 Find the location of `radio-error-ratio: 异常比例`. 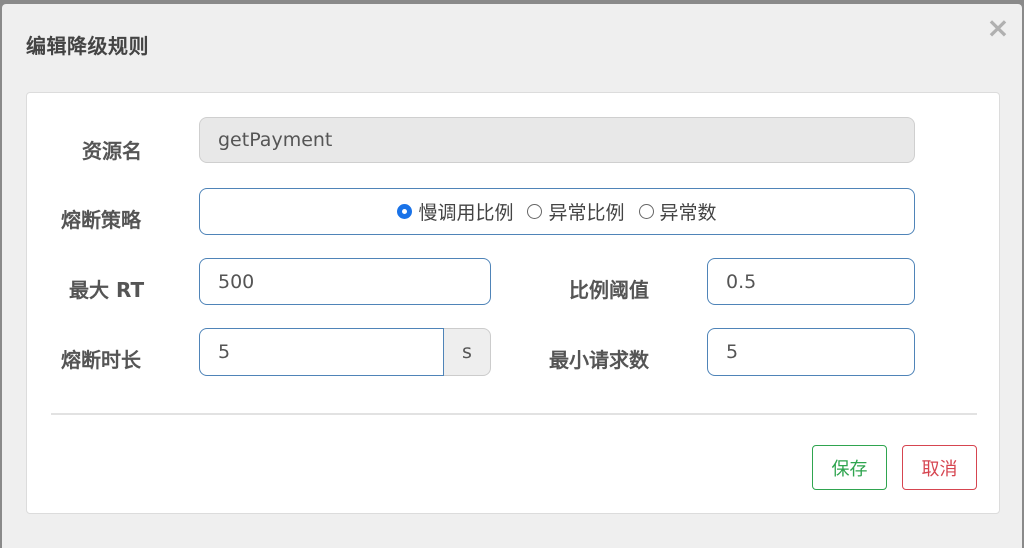

radio-error-ratio: 异常比例 is located at coordinates (576, 211).